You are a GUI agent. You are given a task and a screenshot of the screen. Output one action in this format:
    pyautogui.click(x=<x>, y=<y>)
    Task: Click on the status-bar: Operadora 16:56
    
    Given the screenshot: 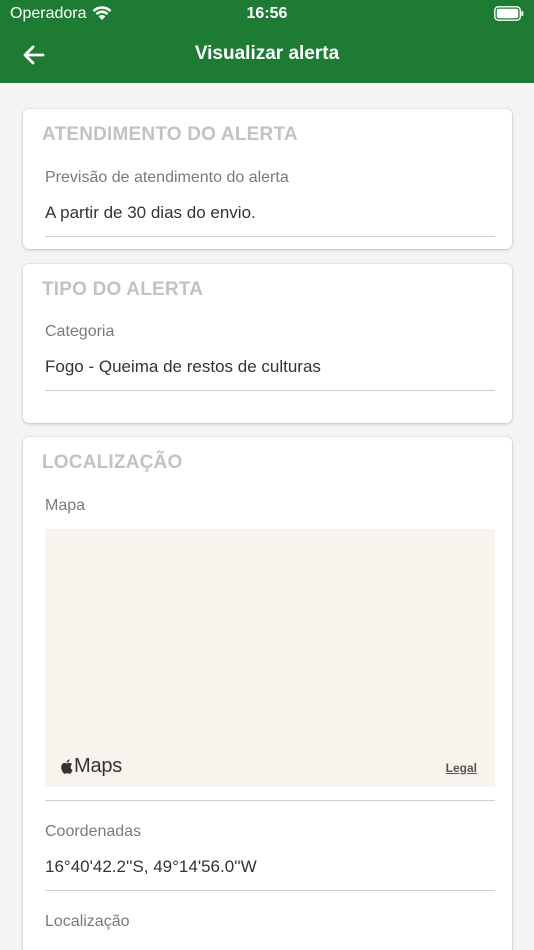 What is the action you would take?
    pyautogui.click(x=267, y=14)
    